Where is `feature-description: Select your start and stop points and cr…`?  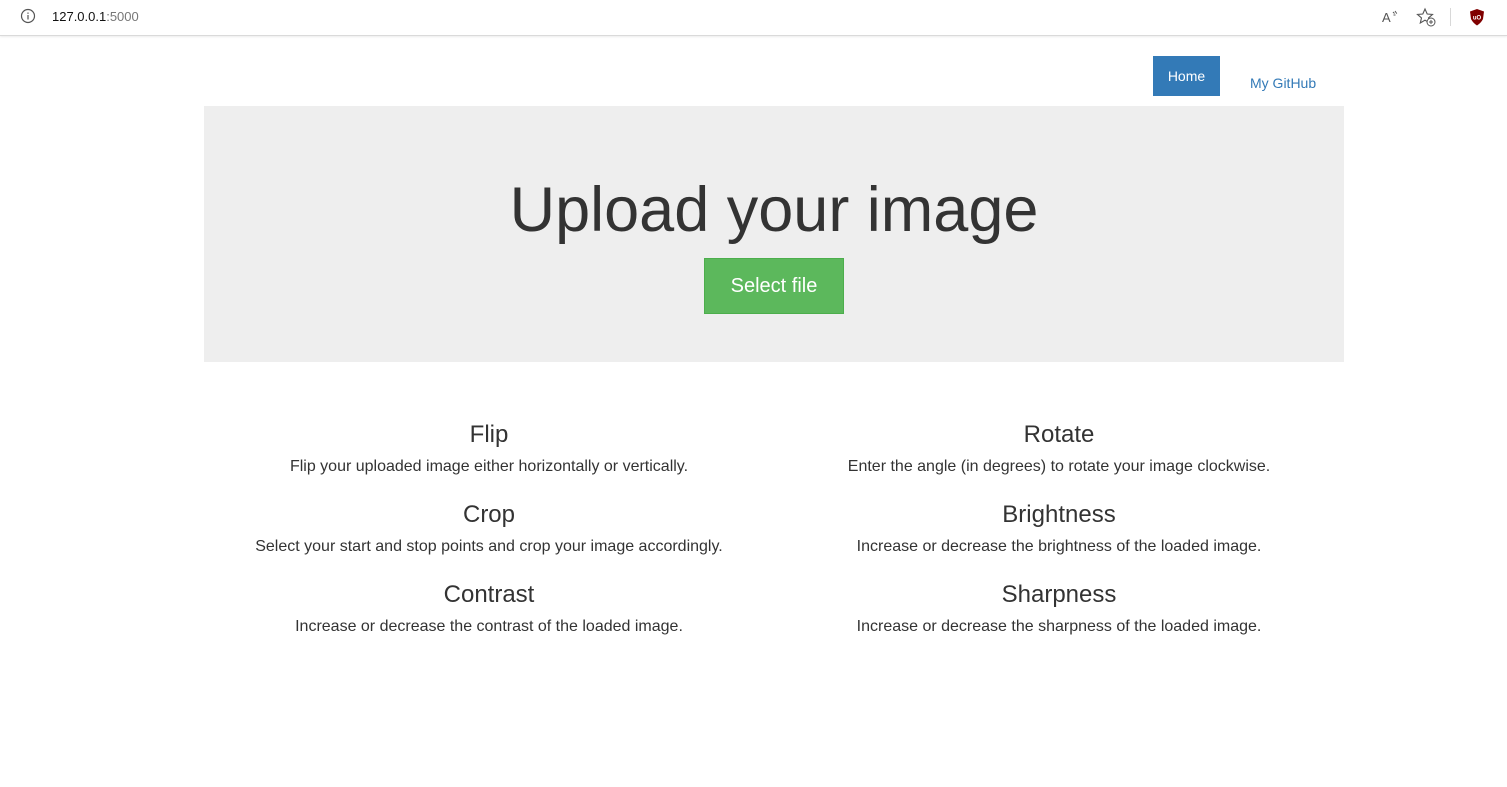 feature-description: Select your start and stop points and cr… is located at coordinates (489, 546).